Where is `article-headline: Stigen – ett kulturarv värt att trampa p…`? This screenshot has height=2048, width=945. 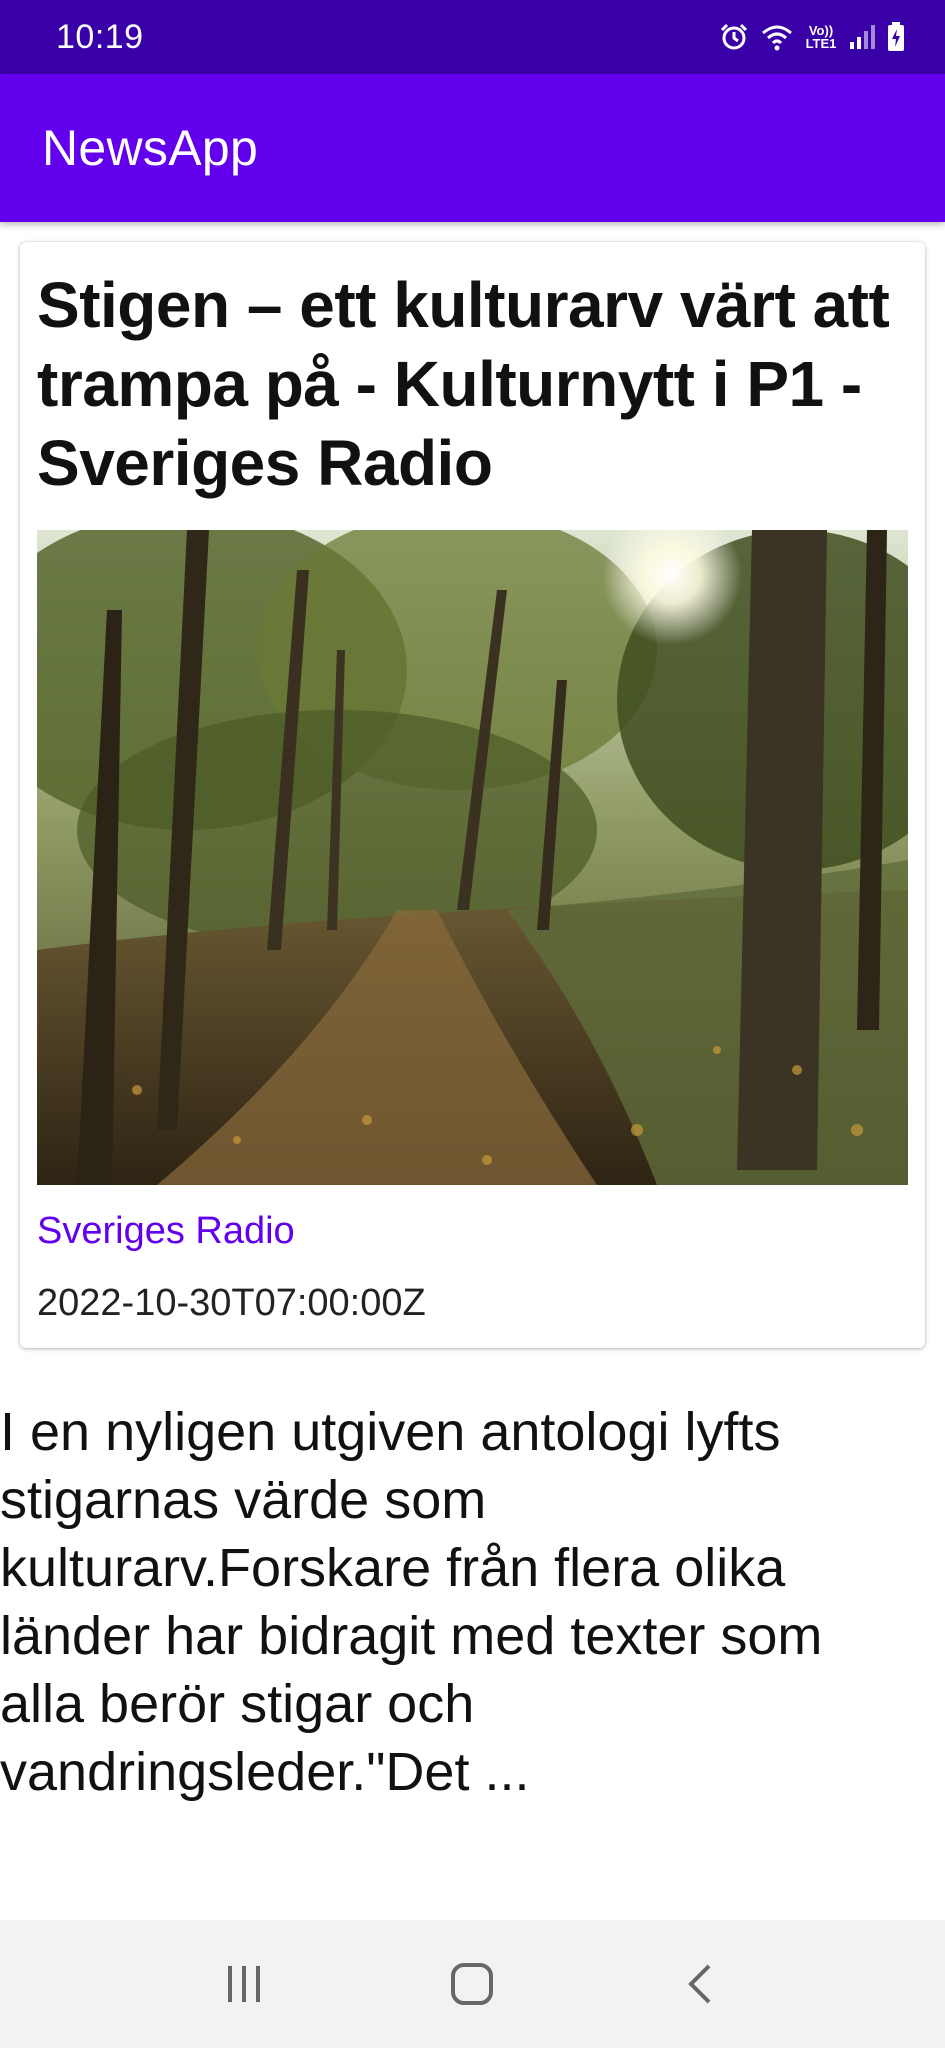
article-headline: Stigen – ett kulturarv värt att trampa p… is located at coordinates (463, 384).